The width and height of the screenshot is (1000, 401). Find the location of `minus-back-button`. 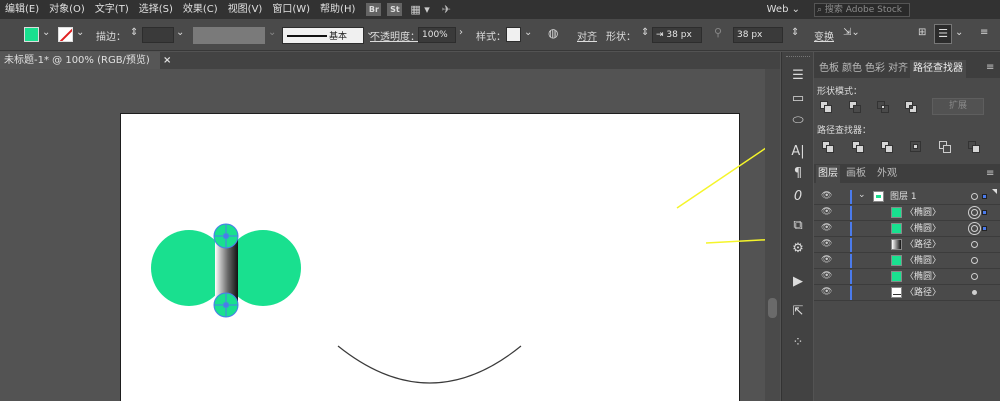

minus-back-button is located at coordinates (975, 147).